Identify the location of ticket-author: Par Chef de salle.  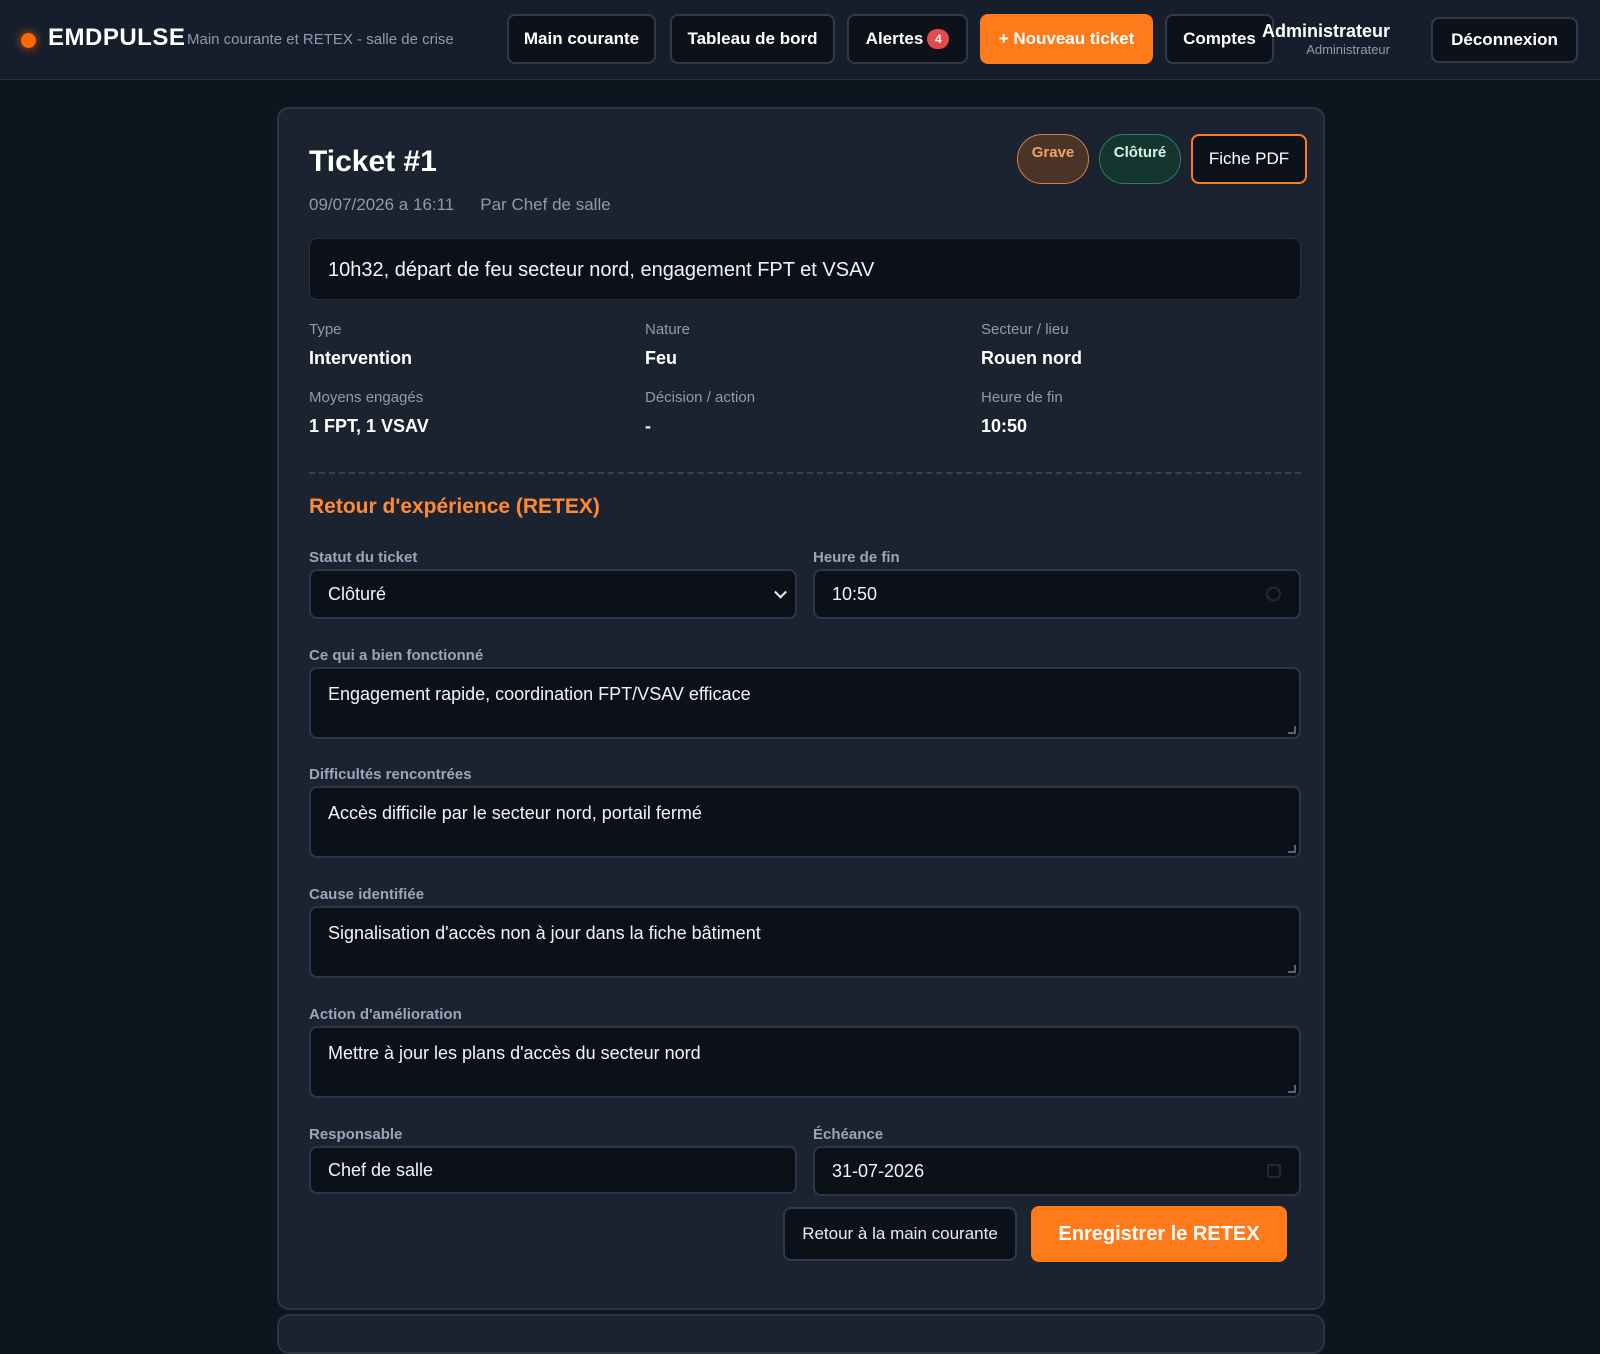
(545, 204).